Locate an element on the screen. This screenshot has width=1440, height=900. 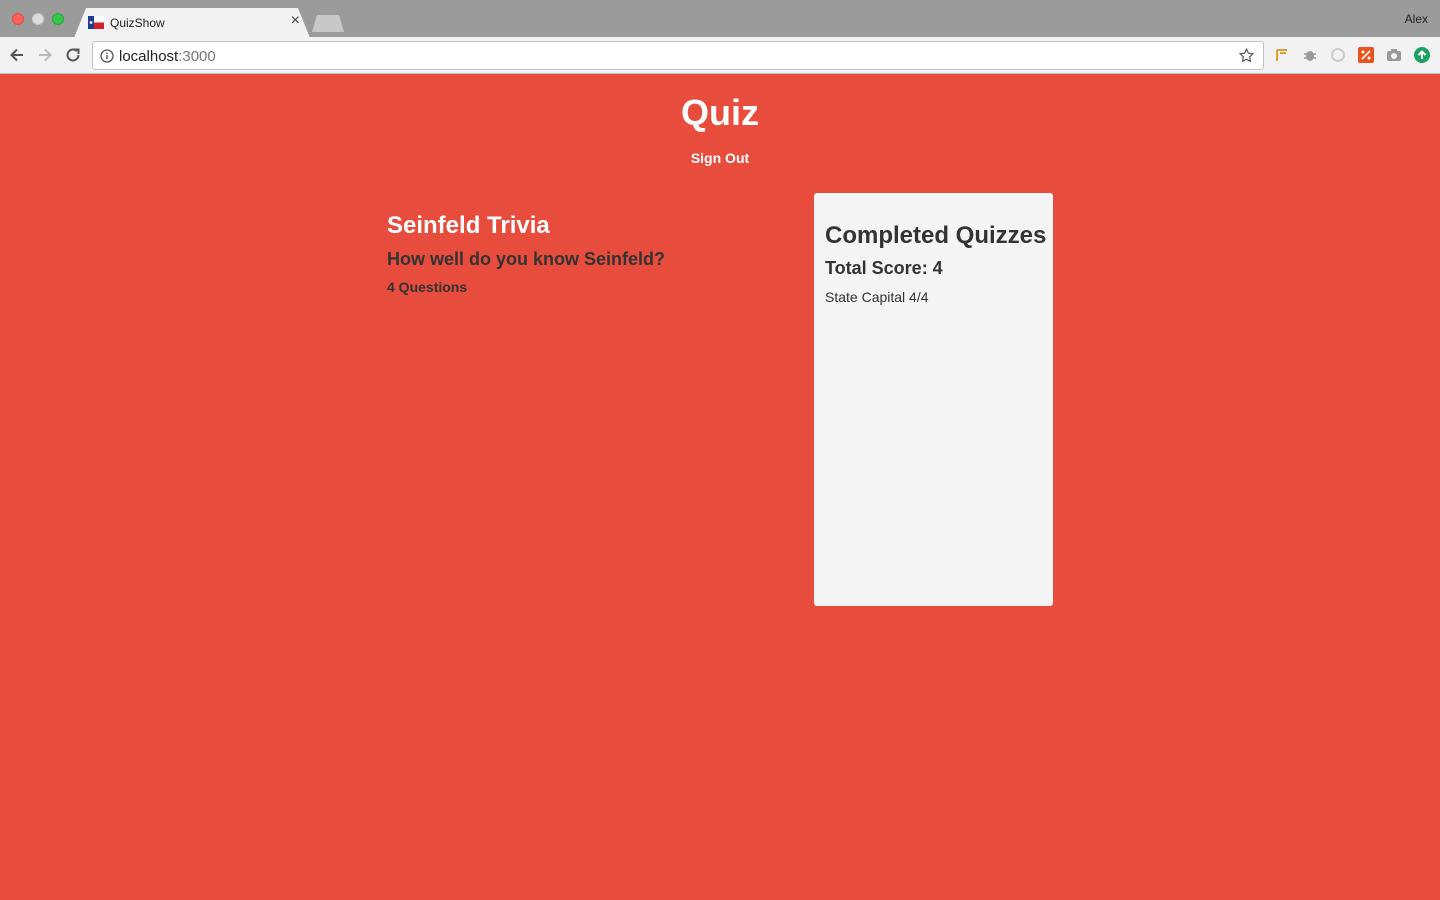
info-icon is located at coordinates (107, 56).